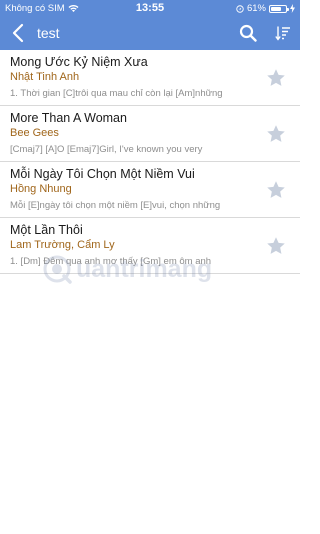  Describe the element at coordinates (283, 33) in the screenshot. I see `sort-icon` at that location.